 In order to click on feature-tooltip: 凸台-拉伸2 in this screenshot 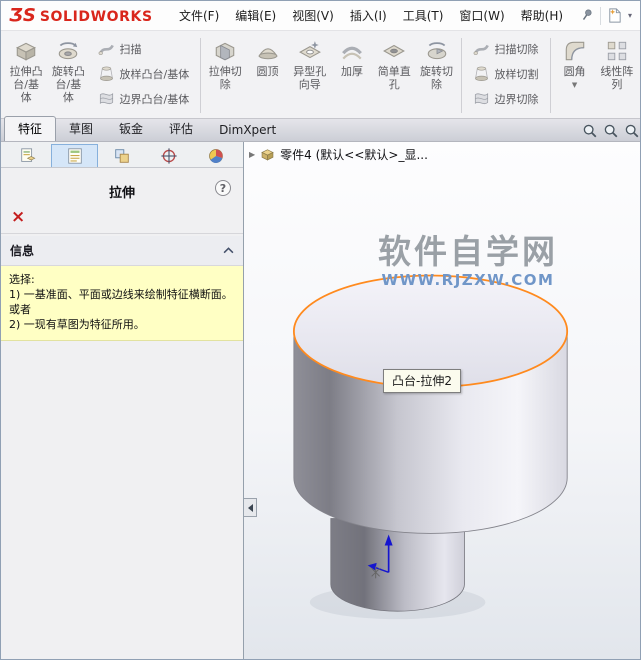, I will do `click(422, 381)`.